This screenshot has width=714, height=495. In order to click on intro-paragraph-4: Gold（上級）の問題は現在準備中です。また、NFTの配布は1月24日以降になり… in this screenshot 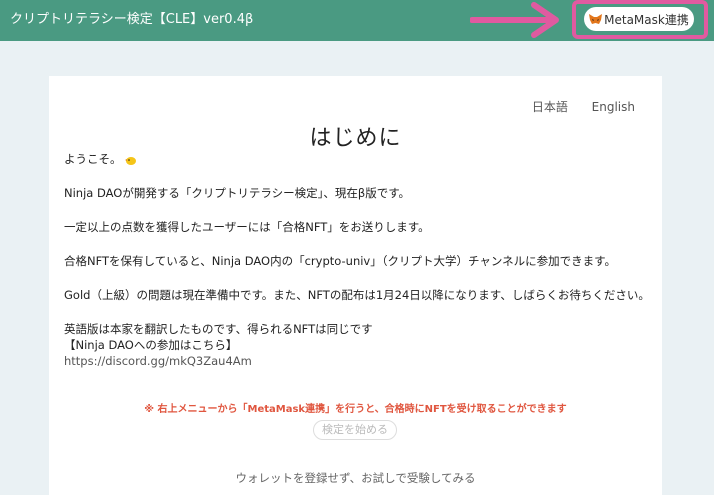, I will do `click(357, 295)`.